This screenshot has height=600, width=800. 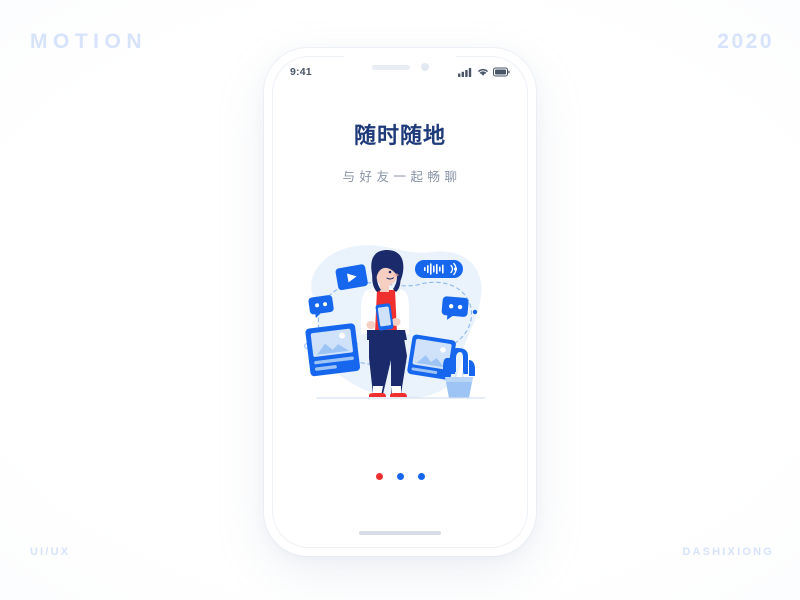 I want to click on corner-label-uiux: UI/UX, so click(x=50, y=552).